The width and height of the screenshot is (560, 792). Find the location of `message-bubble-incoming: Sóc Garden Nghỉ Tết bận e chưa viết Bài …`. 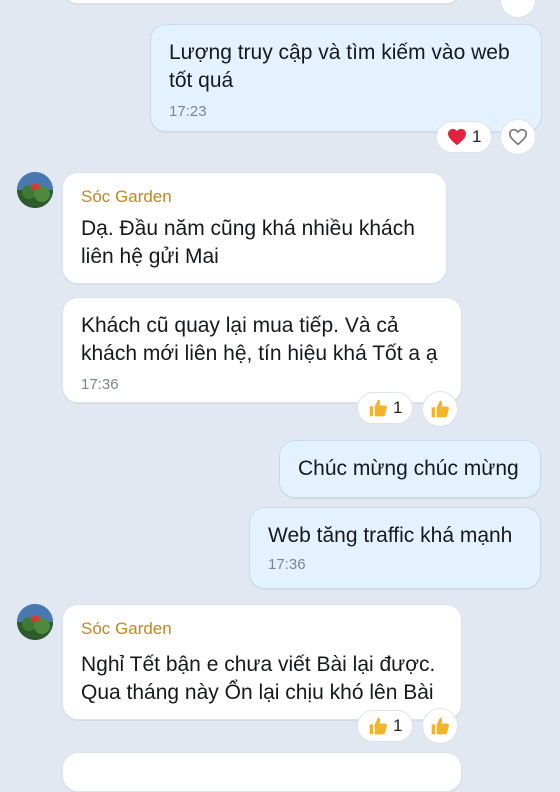

message-bubble-incoming: Sóc Garden Nghỉ Tết bận e chưa viết Bài … is located at coordinates (262, 662).